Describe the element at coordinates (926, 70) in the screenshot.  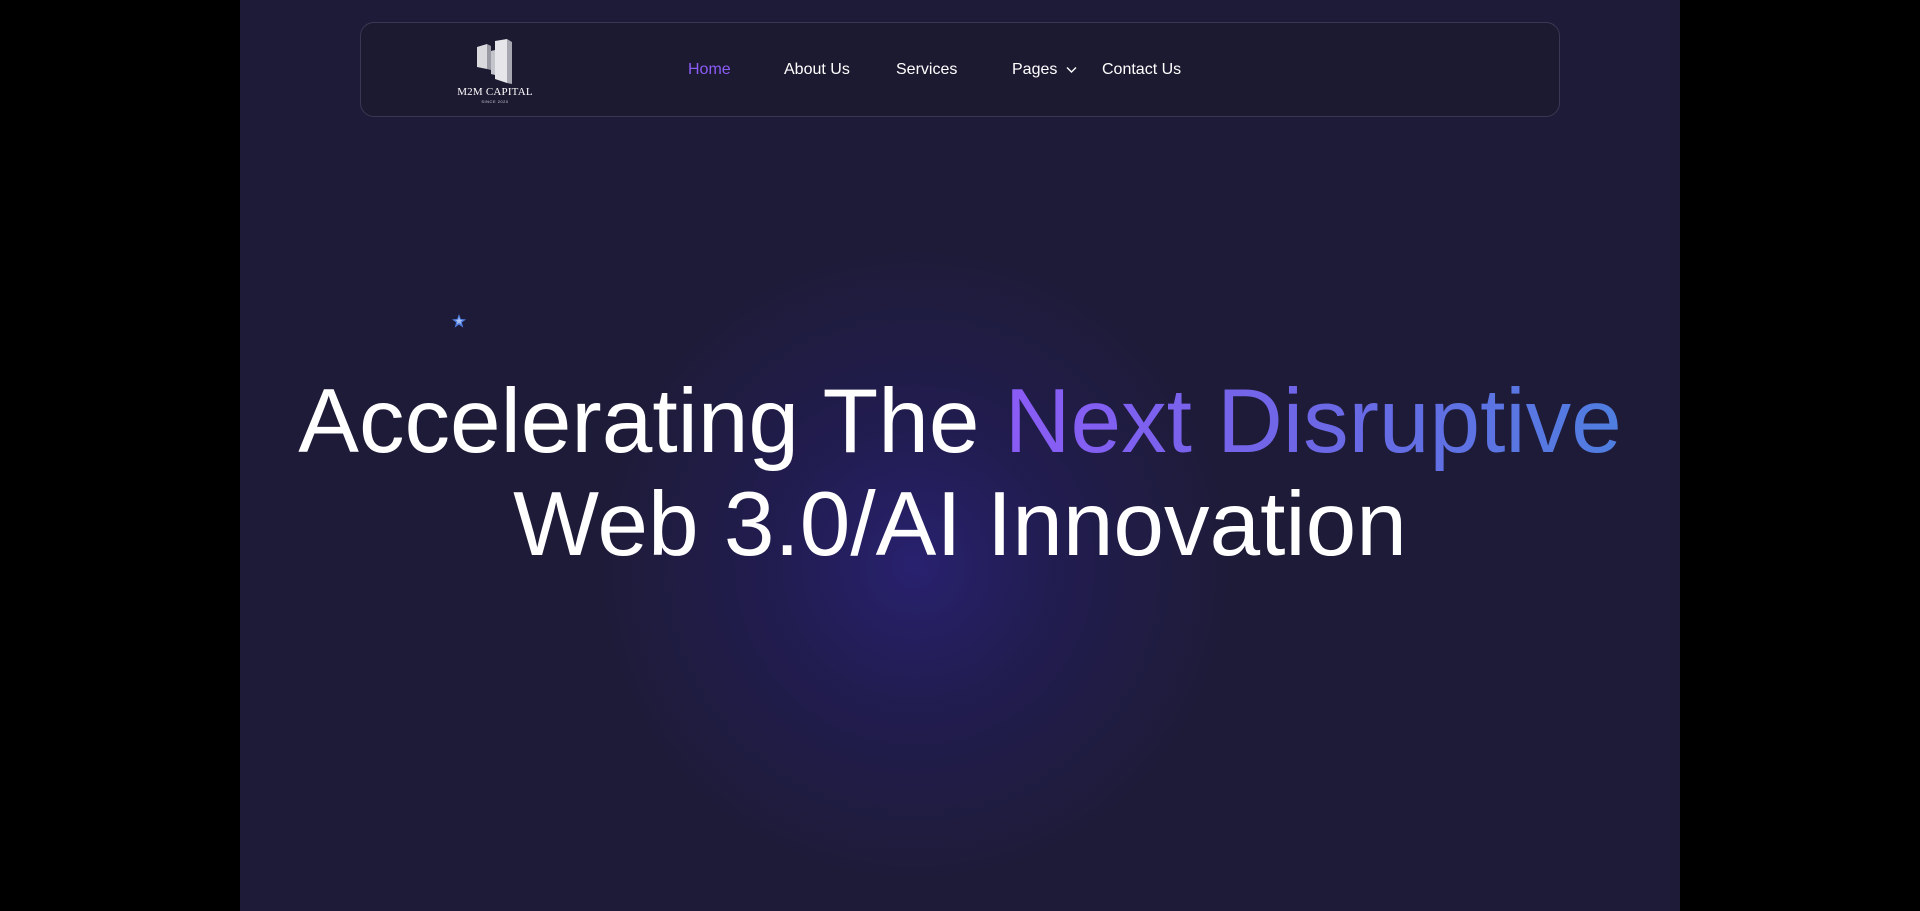
I see `nav-services: Services` at that location.